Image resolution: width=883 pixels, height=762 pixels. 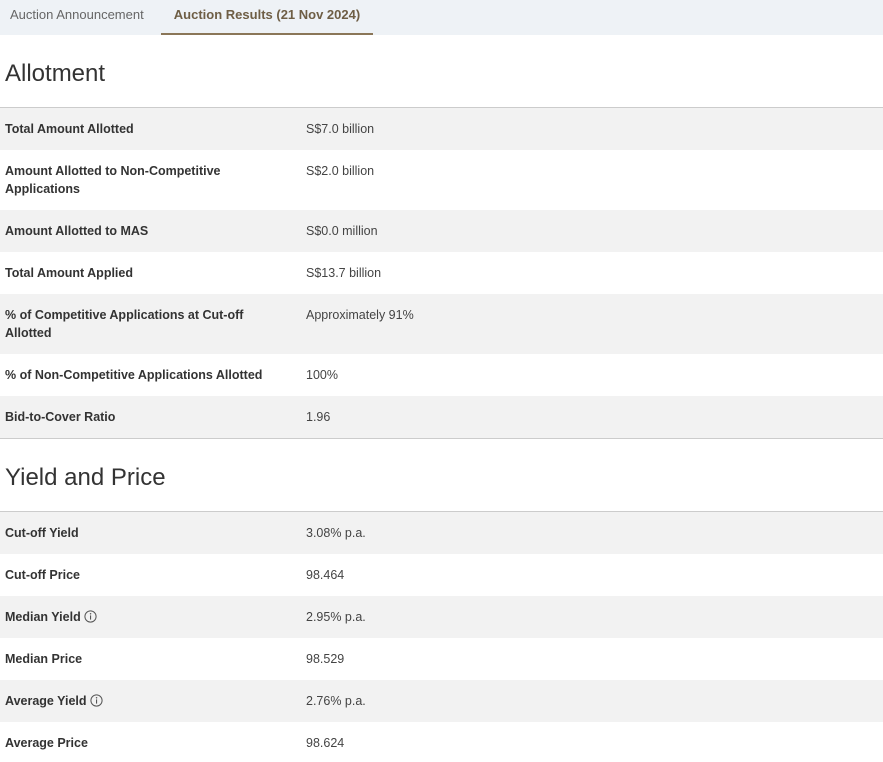 I want to click on row-value: 98.464, so click(x=325, y=575).